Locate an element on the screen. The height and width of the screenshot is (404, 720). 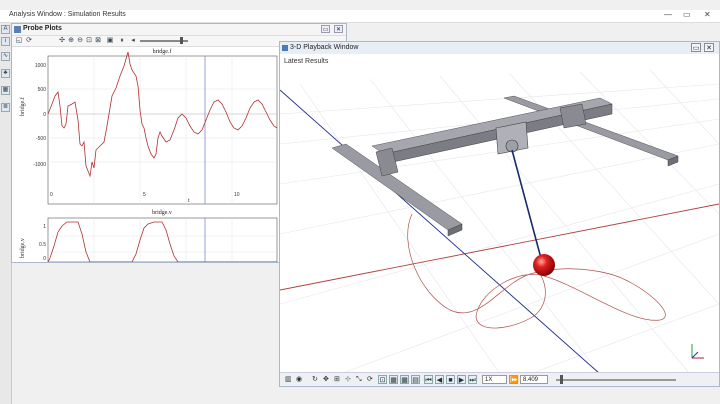
latest-results-label: Latest Results is located at coordinates (306, 61).